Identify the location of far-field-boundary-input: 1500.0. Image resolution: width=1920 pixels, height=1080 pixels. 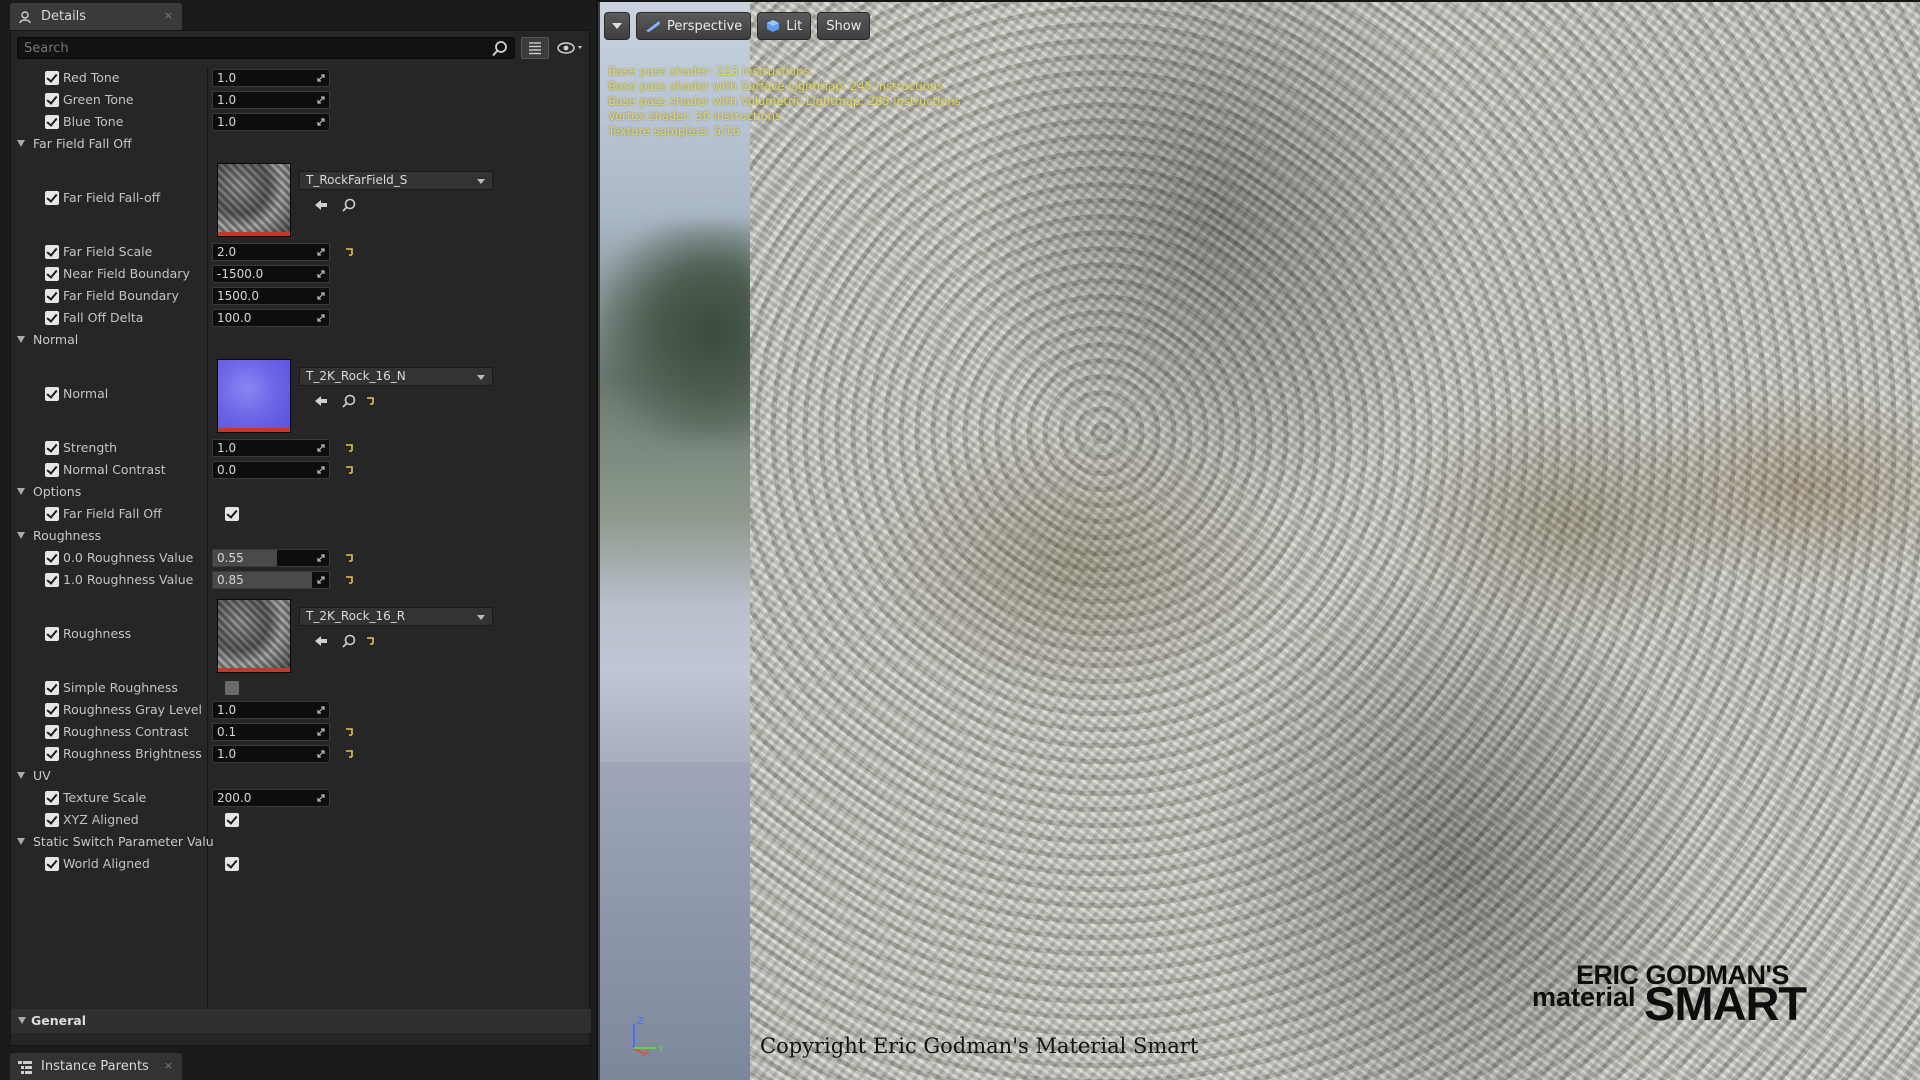
(271, 296).